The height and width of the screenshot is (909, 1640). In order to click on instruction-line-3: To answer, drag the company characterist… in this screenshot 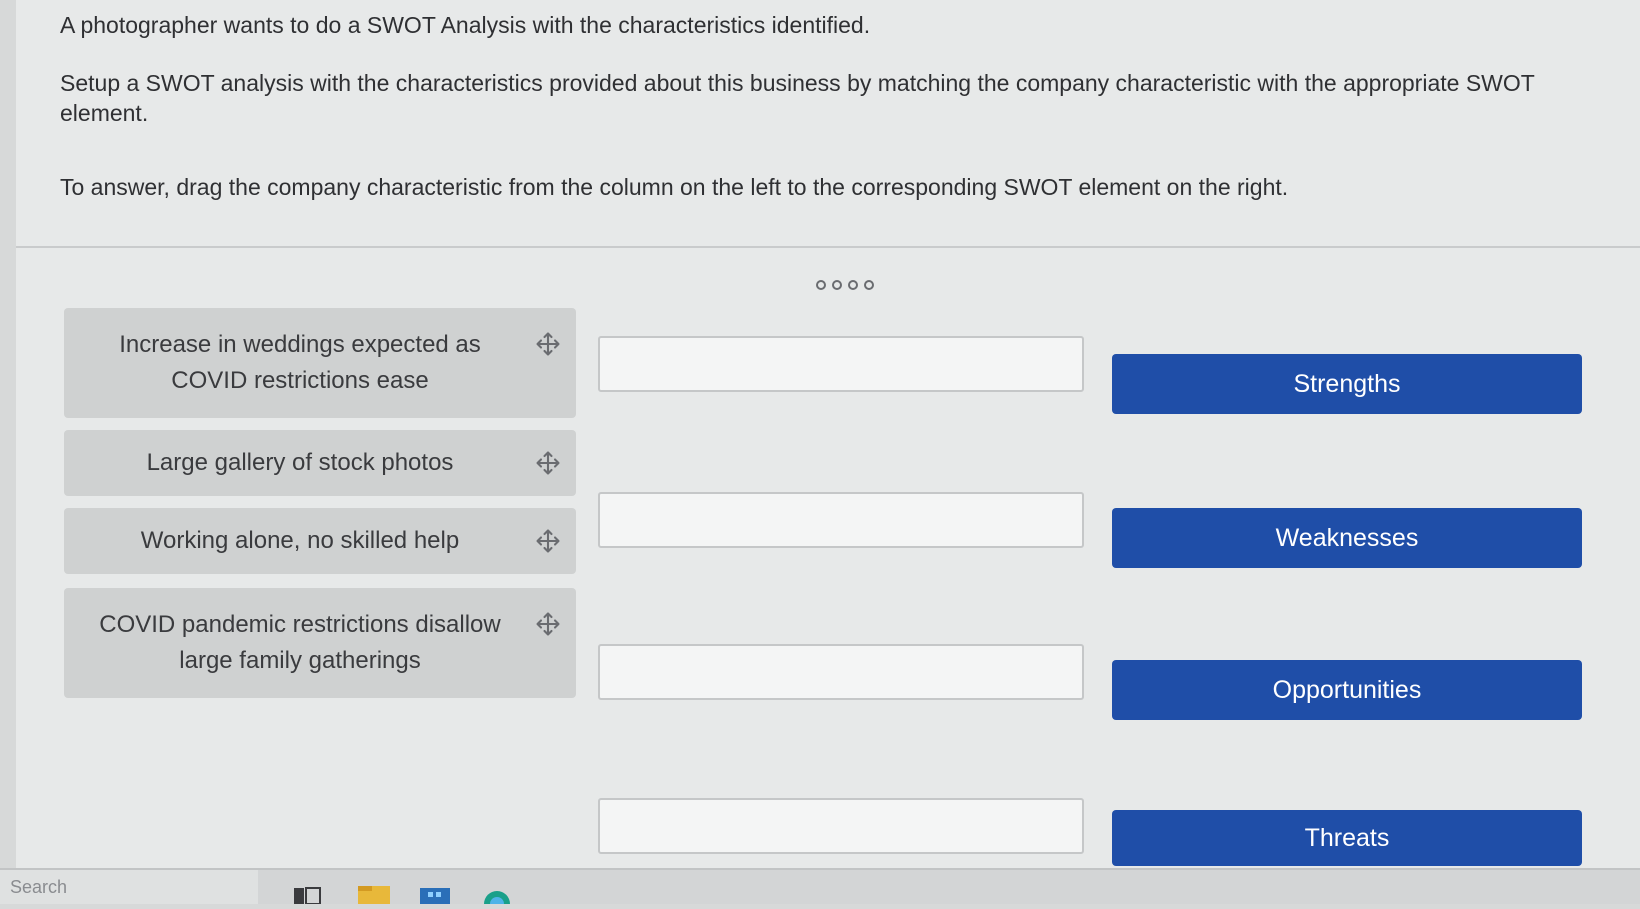, I will do `click(674, 187)`.